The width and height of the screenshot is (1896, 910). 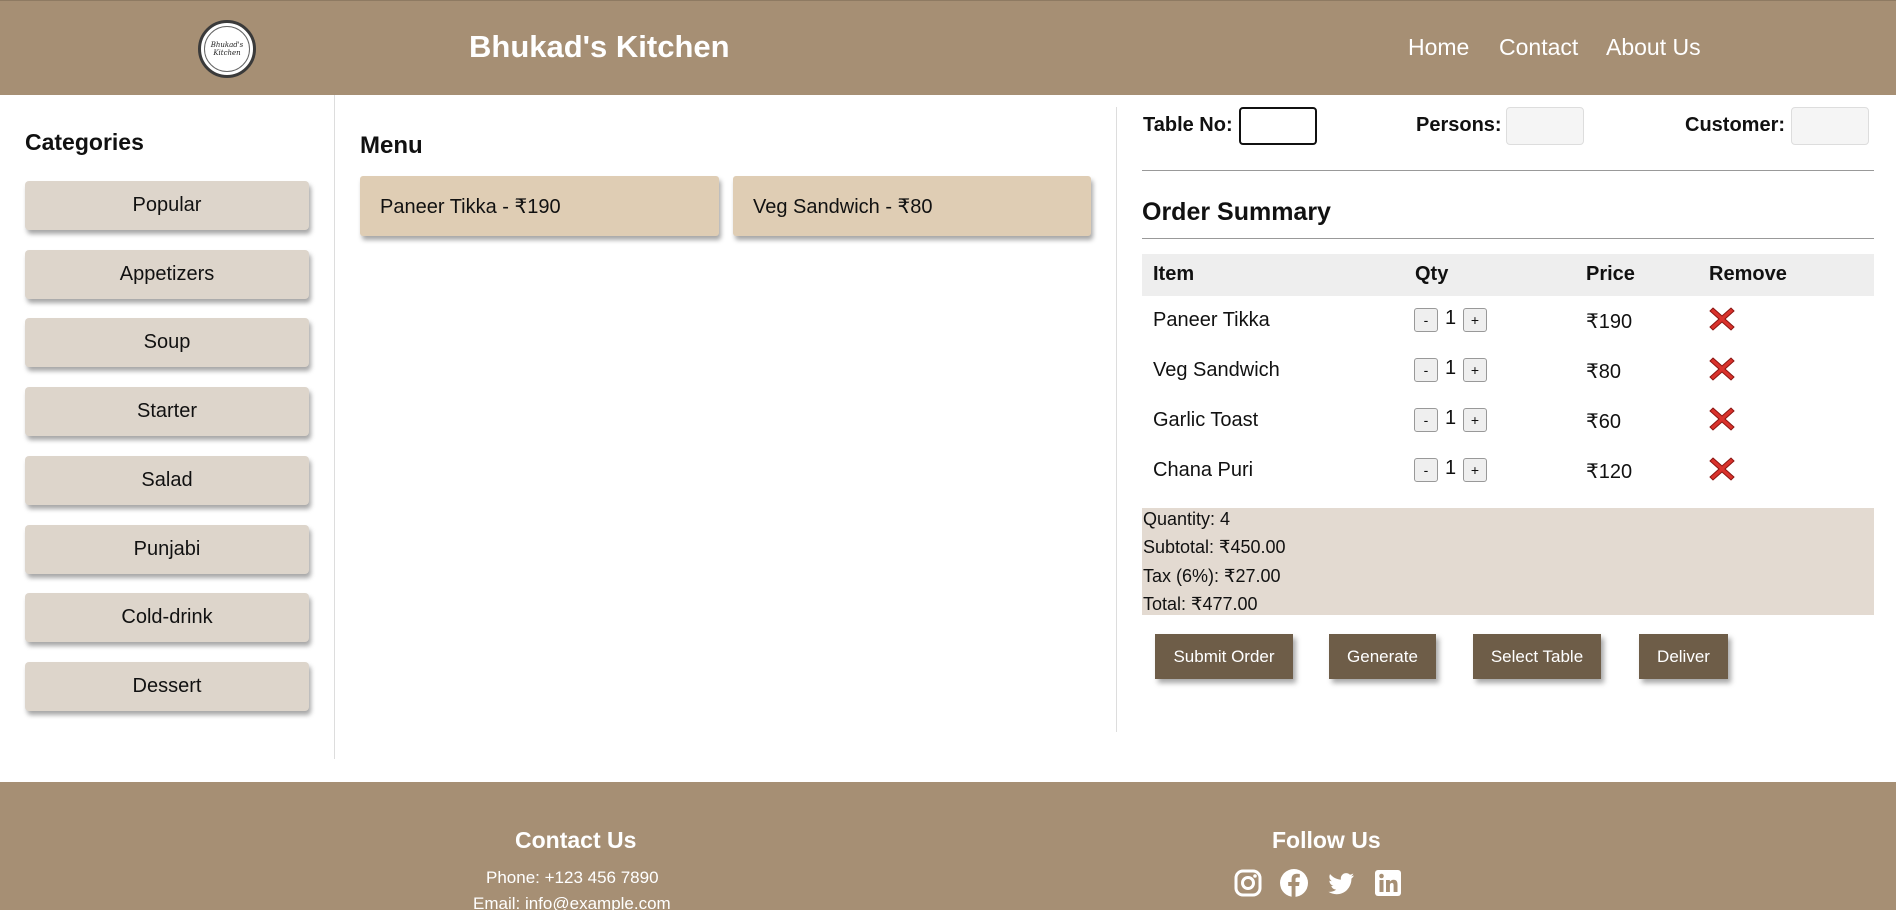 What do you see at coordinates (539, 206) in the screenshot?
I see `menu-item-paneer-tikka: Paneer Tikka - ₹190` at bounding box center [539, 206].